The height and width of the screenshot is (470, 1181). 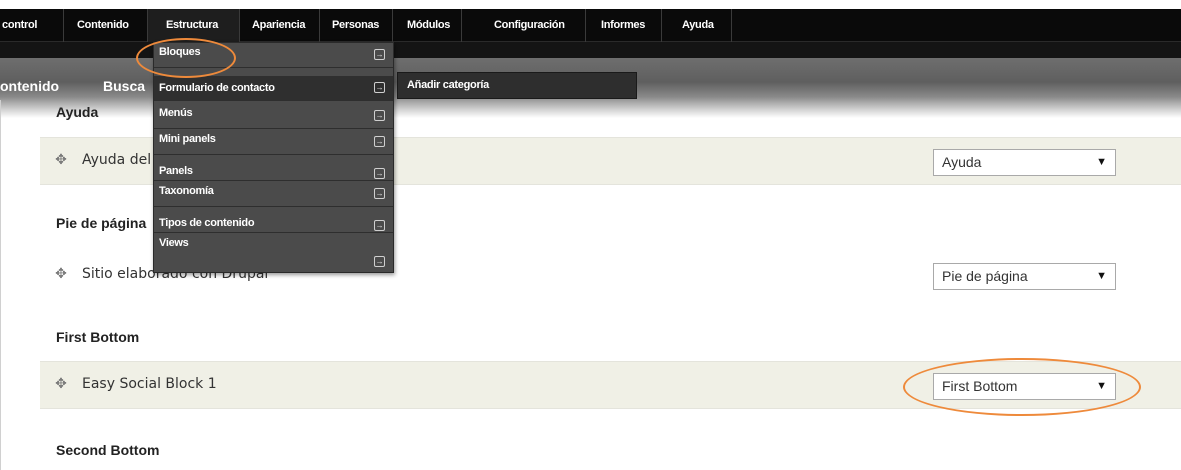 I want to click on dropdown-item-label: Mini panels, so click(x=187, y=139).